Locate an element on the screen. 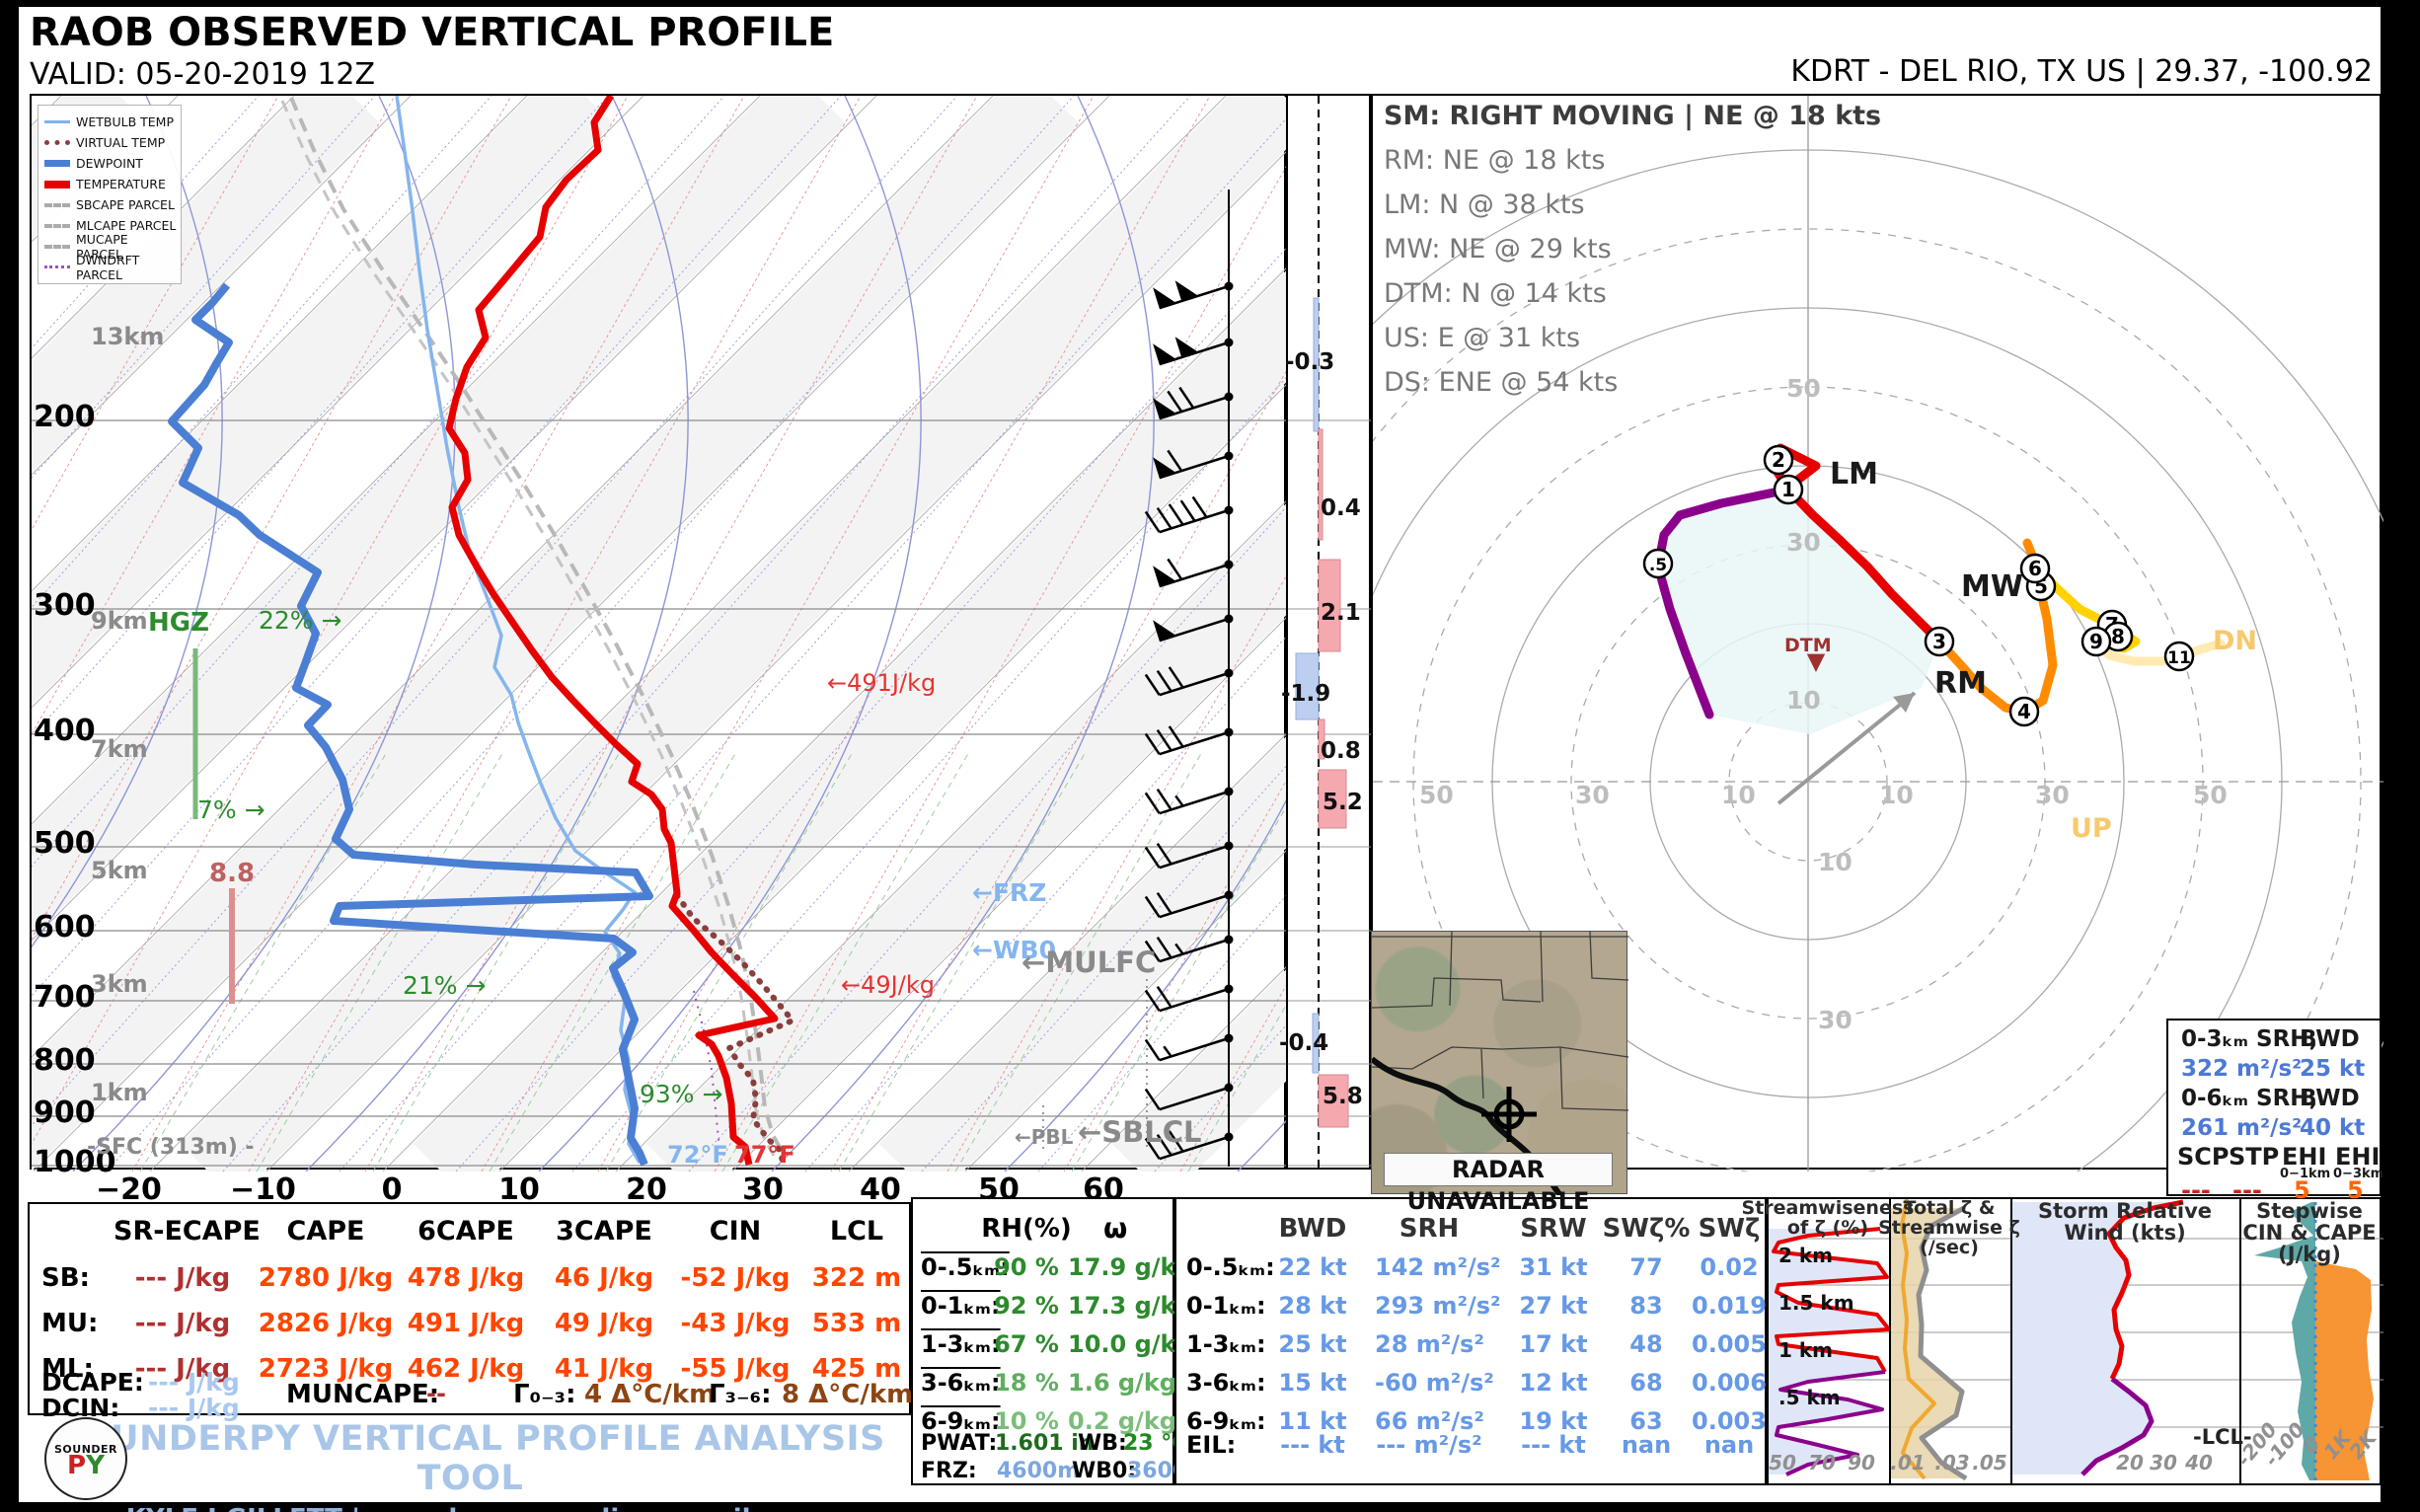 This screenshot has width=2420, height=1512. indices-value: -52 J/kg is located at coordinates (735, 1278).